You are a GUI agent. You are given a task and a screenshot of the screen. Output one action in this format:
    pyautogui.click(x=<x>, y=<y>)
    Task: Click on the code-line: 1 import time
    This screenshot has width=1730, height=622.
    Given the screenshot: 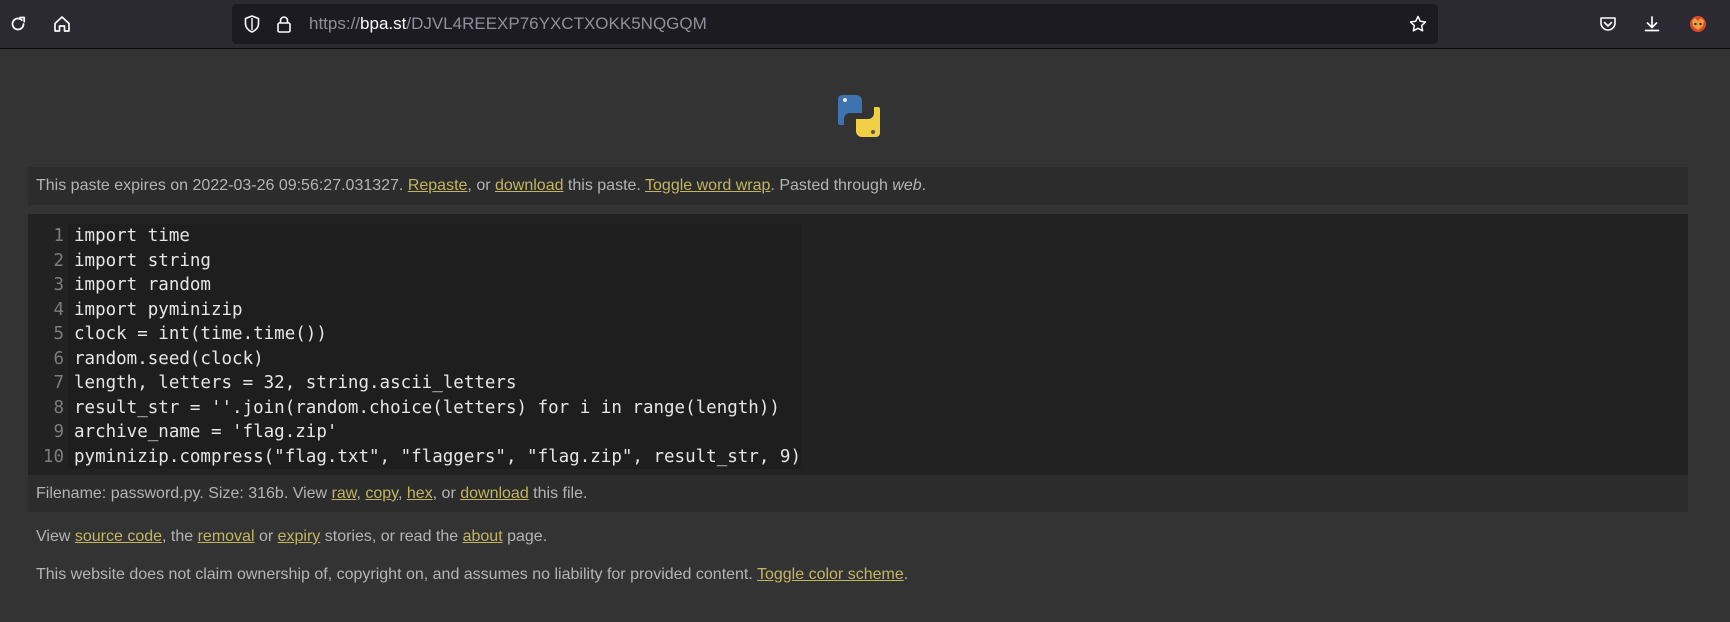 What is the action you would take?
    pyautogui.click(x=414, y=236)
    